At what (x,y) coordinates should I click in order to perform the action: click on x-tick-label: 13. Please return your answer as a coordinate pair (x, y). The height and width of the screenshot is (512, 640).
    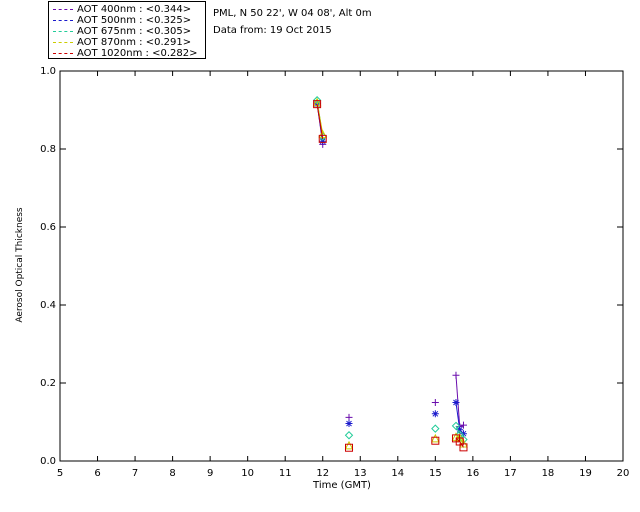
    Looking at the image, I should click on (360, 473).